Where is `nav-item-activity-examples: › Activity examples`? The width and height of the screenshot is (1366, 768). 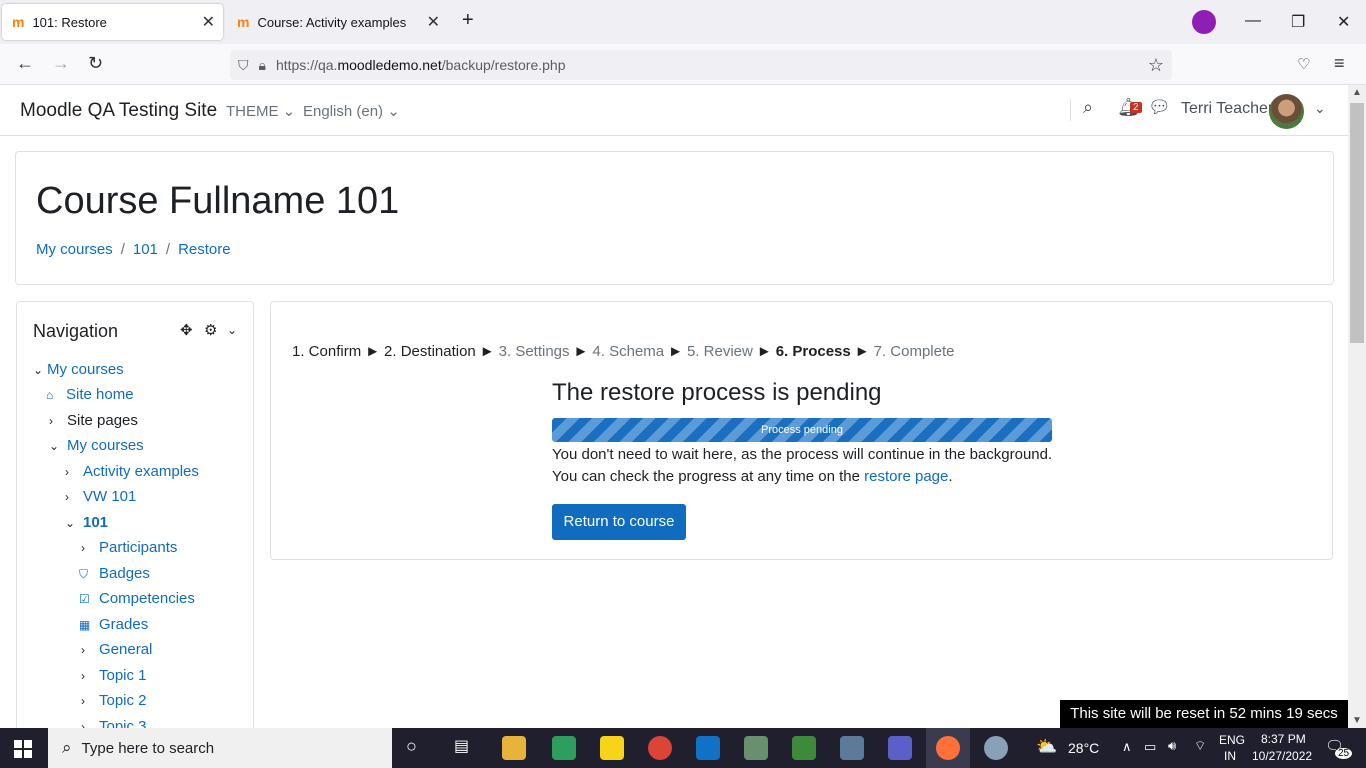 nav-item-activity-examples: › Activity examples is located at coordinates (132, 471).